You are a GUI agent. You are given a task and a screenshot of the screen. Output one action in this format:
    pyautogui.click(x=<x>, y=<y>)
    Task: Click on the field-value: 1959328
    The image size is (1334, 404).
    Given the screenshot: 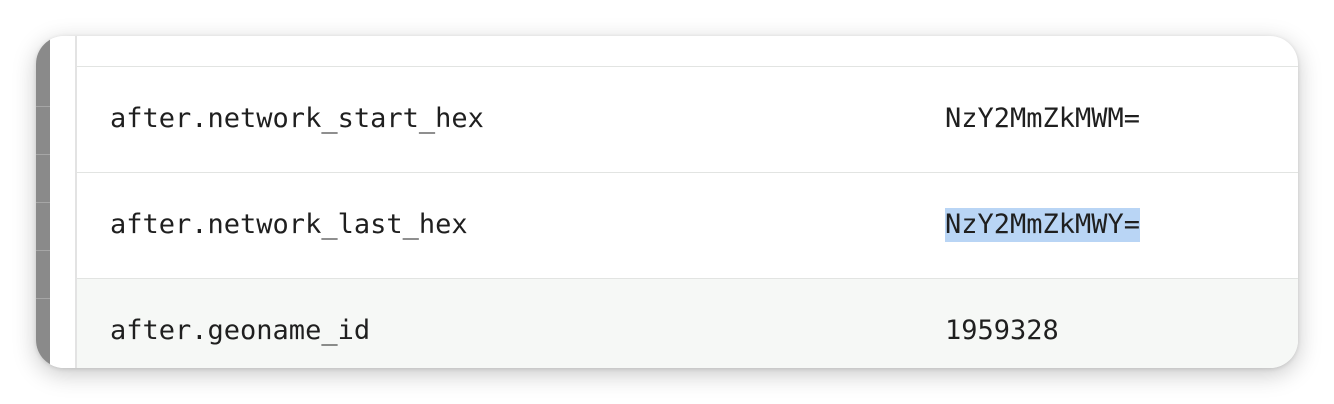 What is the action you would take?
    pyautogui.click(x=1002, y=331)
    